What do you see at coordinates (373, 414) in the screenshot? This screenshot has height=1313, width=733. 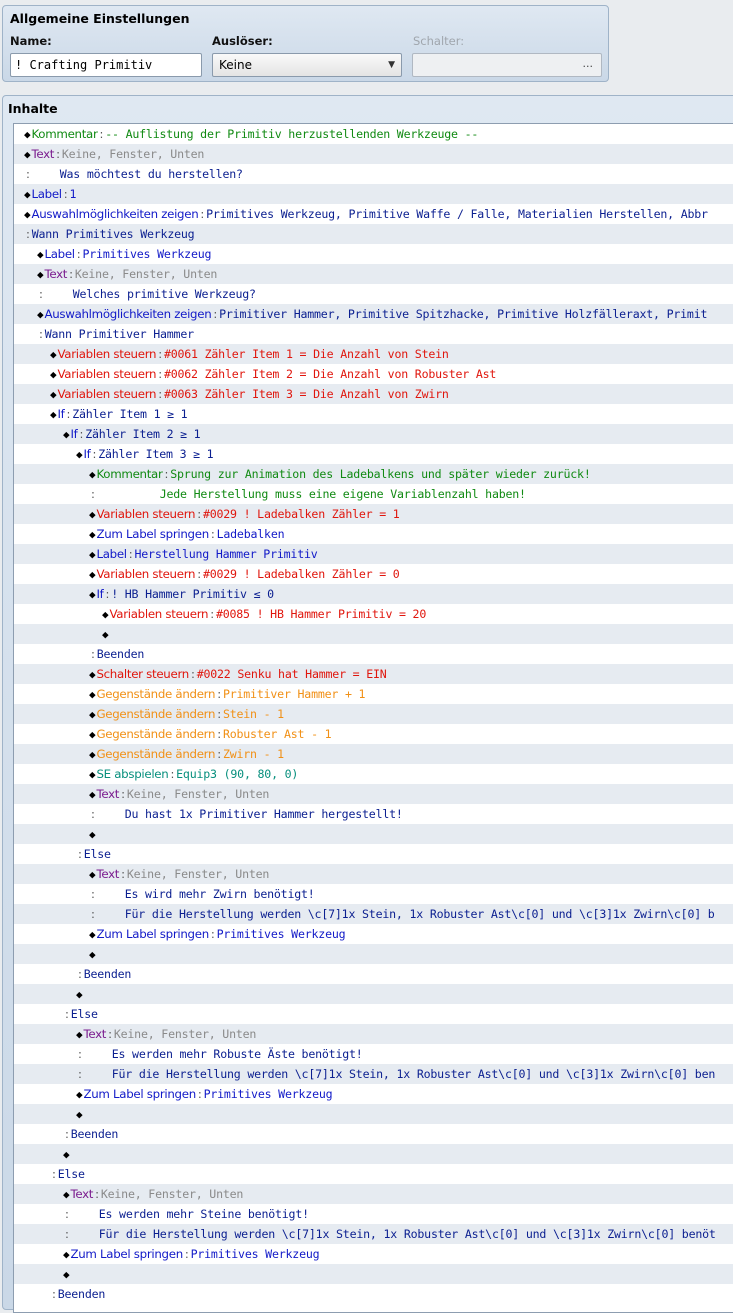 I see `command-row: ◆If: Zähler Item 1 ≥ 1` at bounding box center [373, 414].